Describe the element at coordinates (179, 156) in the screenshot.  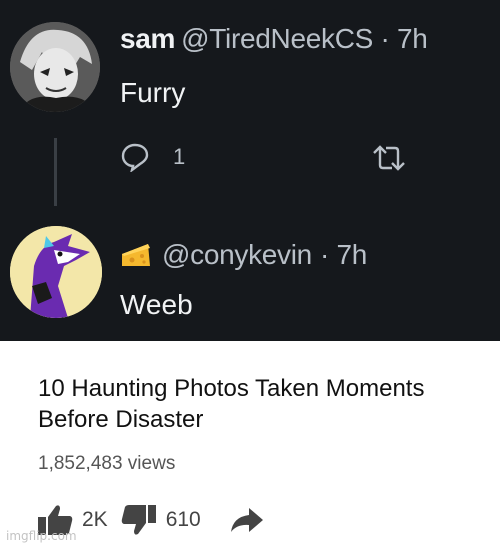
I see `reply-count: 1` at that location.